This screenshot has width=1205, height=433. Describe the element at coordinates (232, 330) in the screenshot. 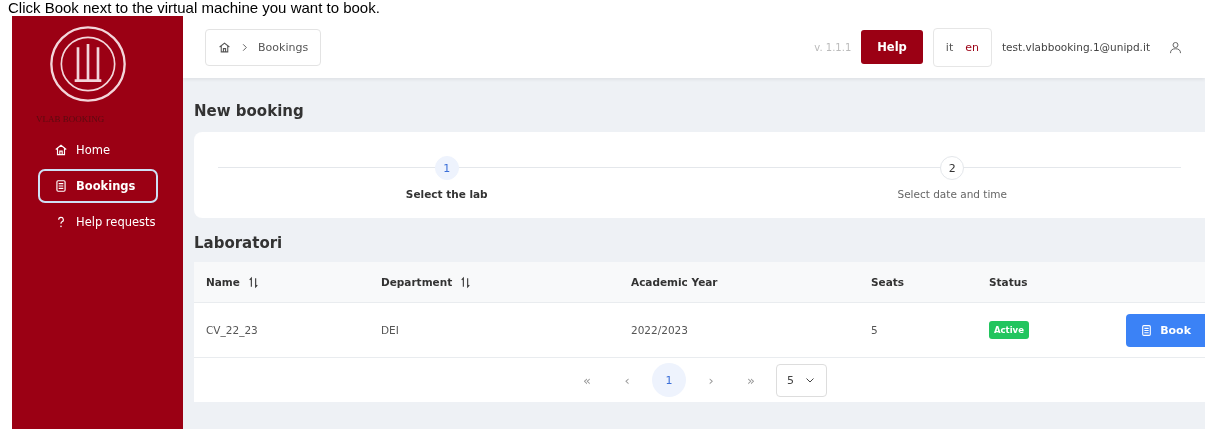

I see `table-cell: CV_22_23` at that location.